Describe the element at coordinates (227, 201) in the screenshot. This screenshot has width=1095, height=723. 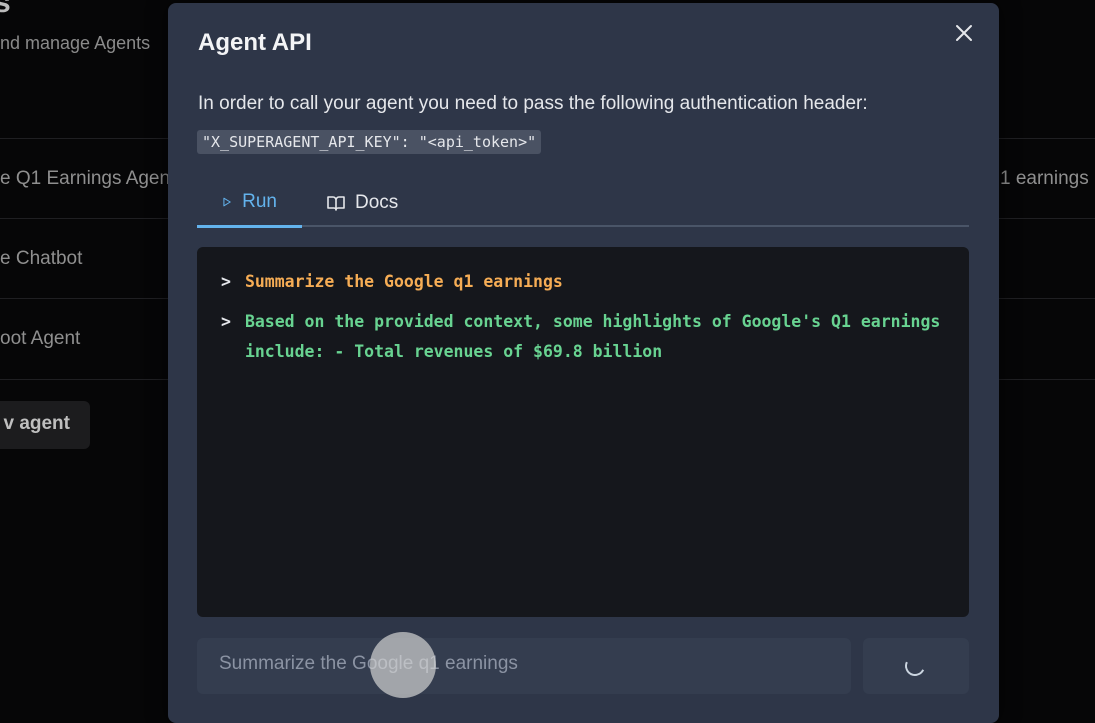
I see `play-icon` at that location.